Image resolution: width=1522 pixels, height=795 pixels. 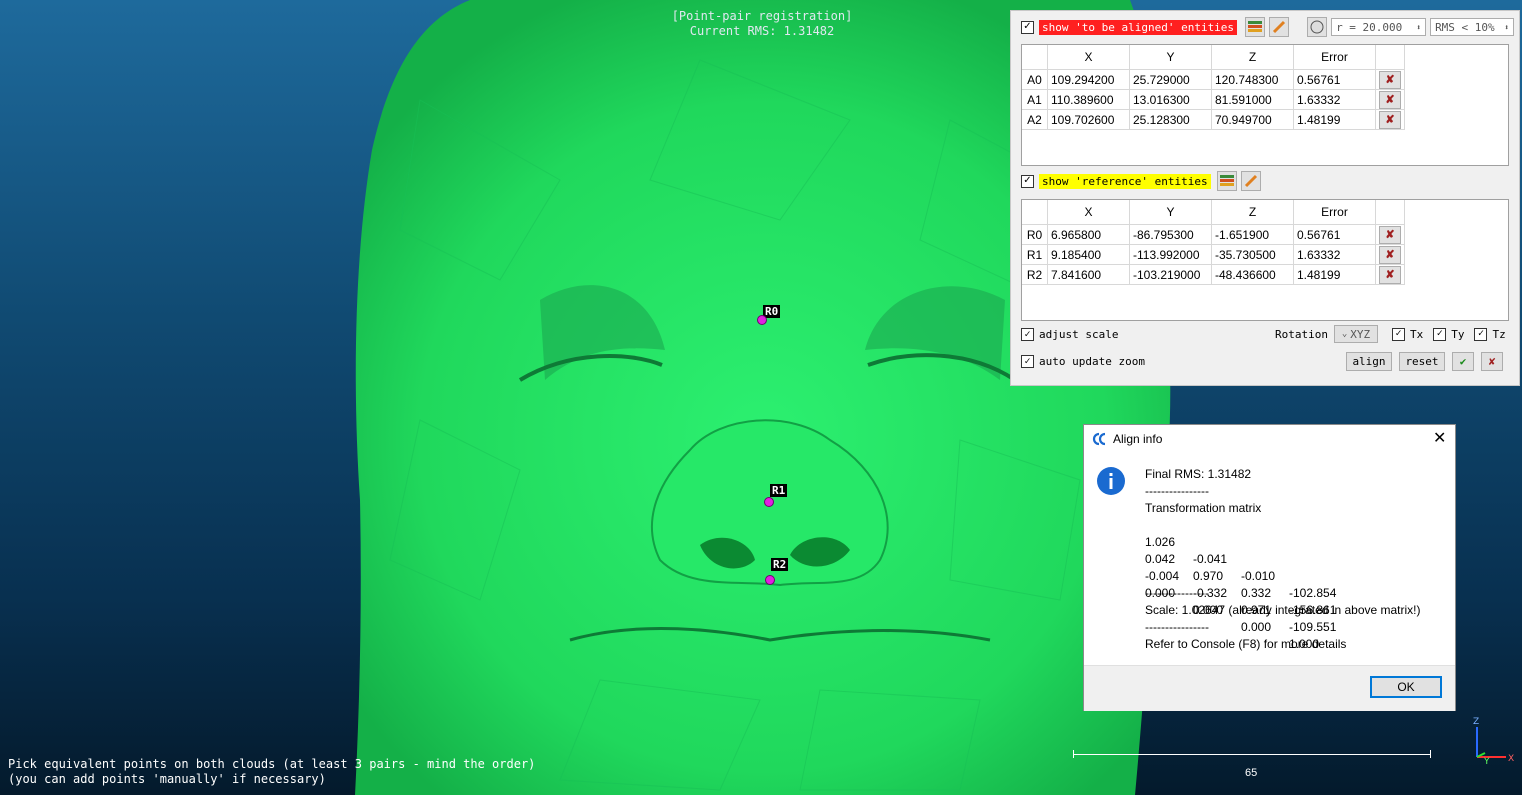 What do you see at coordinates (1170, 57) in the screenshot?
I see `header-y: Y` at bounding box center [1170, 57].